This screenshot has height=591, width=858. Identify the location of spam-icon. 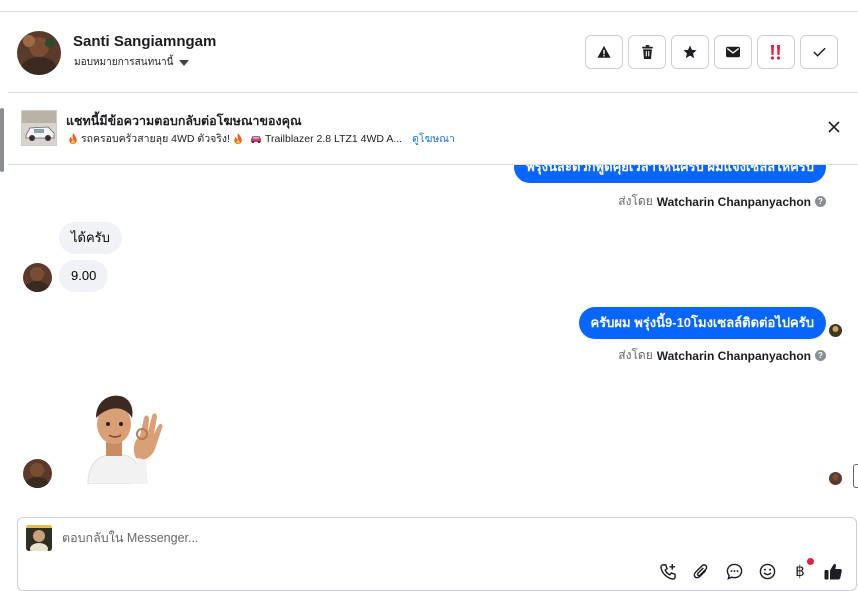
(775, 52).